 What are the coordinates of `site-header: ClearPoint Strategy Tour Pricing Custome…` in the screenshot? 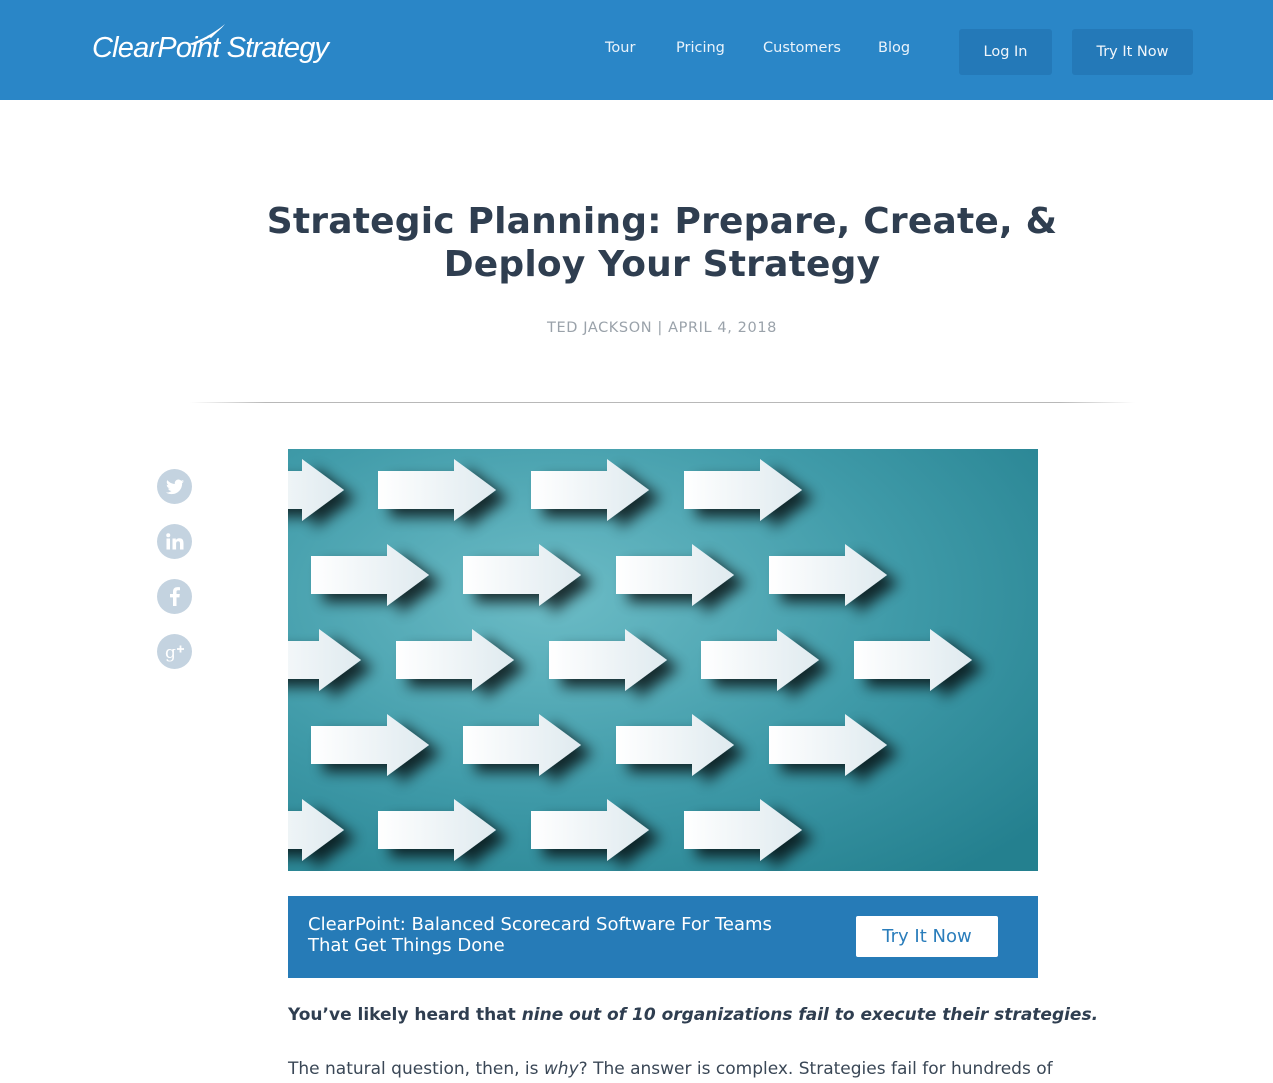 It's located at (636, 50).